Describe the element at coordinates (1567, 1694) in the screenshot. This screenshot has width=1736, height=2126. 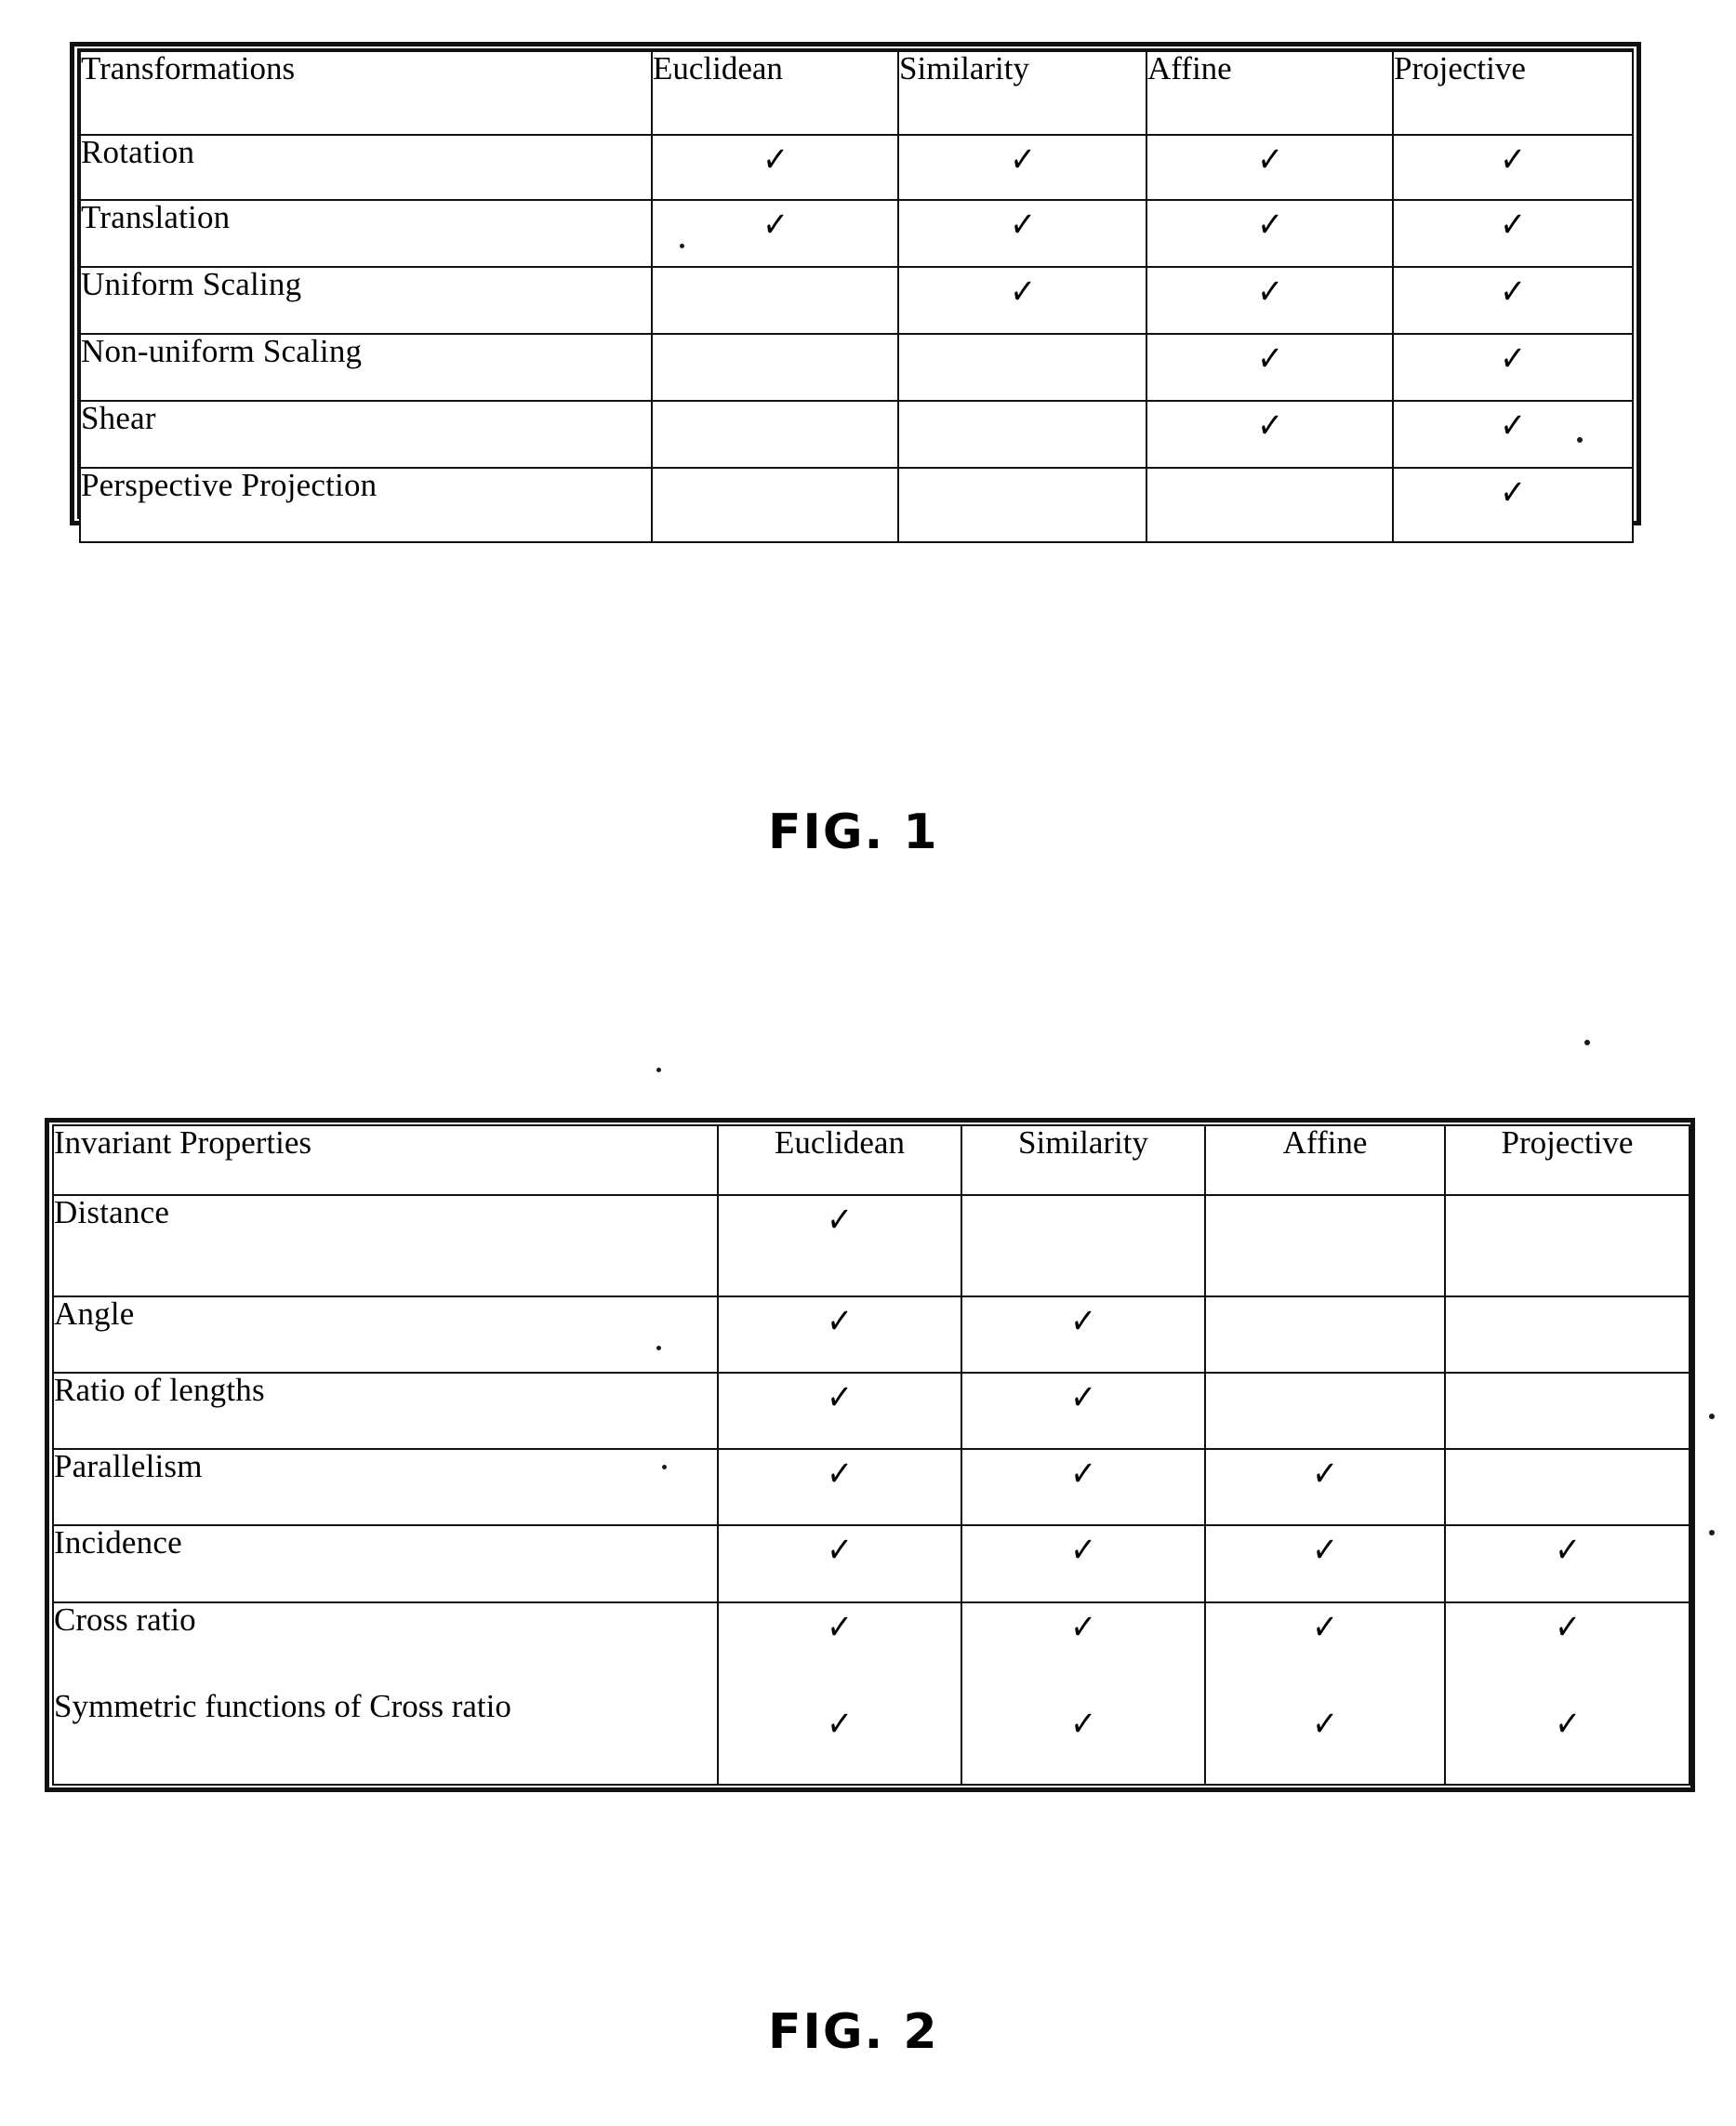
I see `cell-cross-ratio-group-projective: ✓ ✓` at that location.